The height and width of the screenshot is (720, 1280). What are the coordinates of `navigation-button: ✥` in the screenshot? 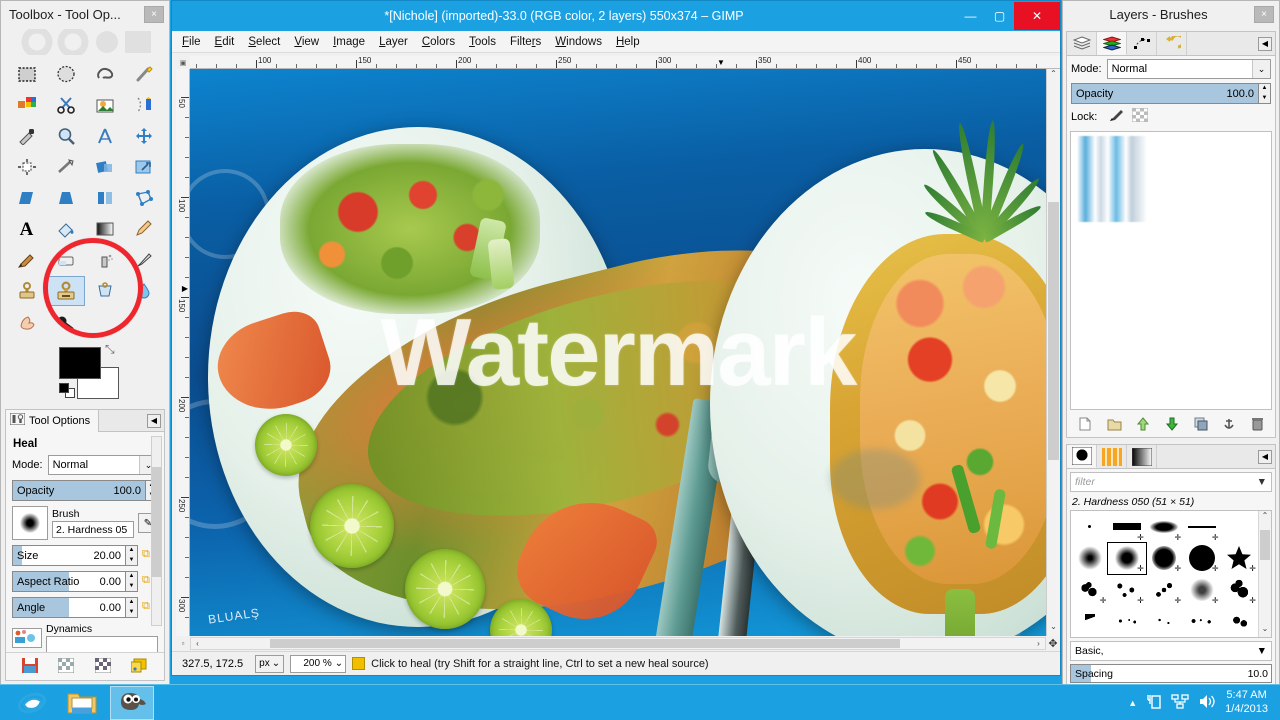 It's located at (1053, 643).